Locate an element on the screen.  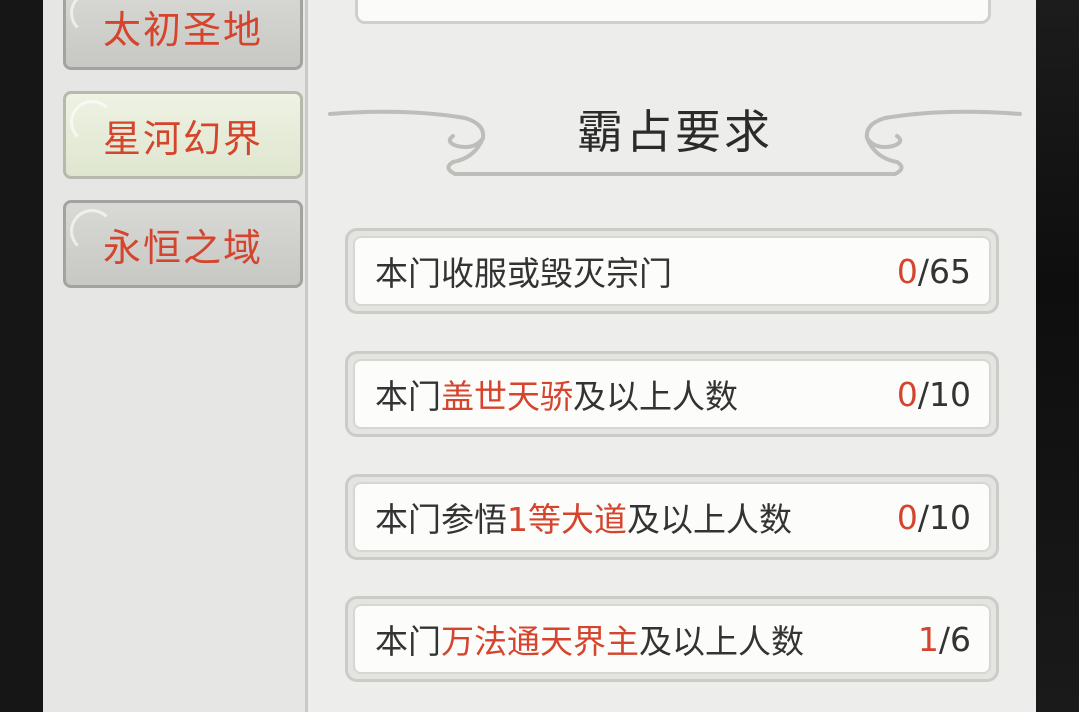
requirement-row: 本门参悟1等大道及以上人数 0/10 is located at coordinates (672, 517).